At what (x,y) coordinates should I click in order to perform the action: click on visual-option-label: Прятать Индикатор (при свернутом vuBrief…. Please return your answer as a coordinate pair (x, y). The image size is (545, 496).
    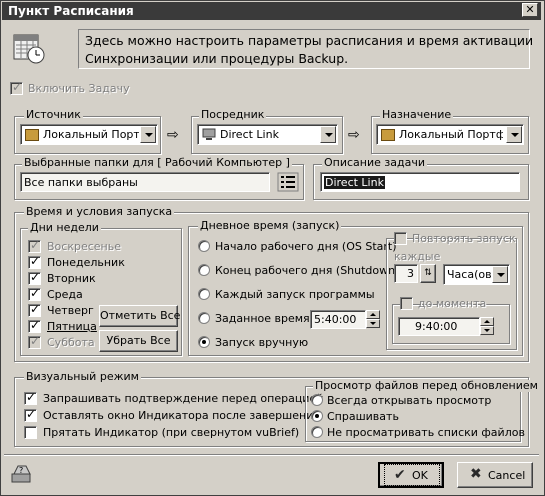
    Looking at the image, I should click on (171, 432).